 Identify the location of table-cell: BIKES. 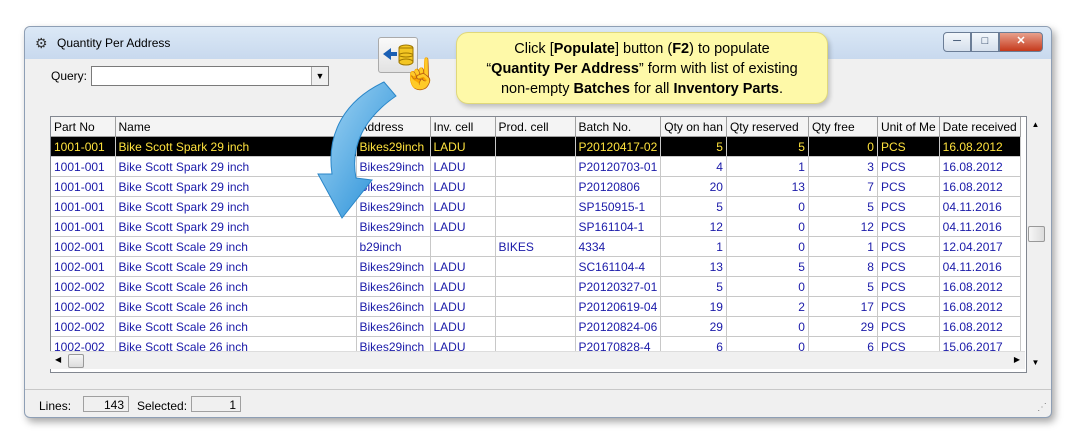
(535, 246).